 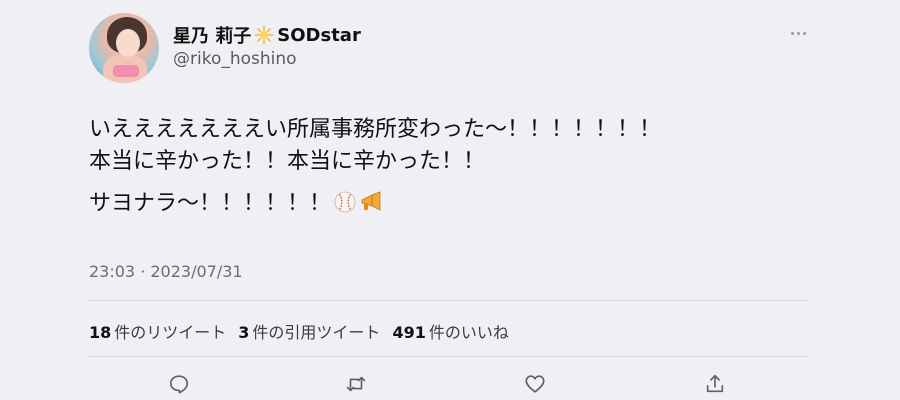 What do you see at coordinates (124, 48) in the screenshot?
I see `avatar` at bounding box center [124, 48].